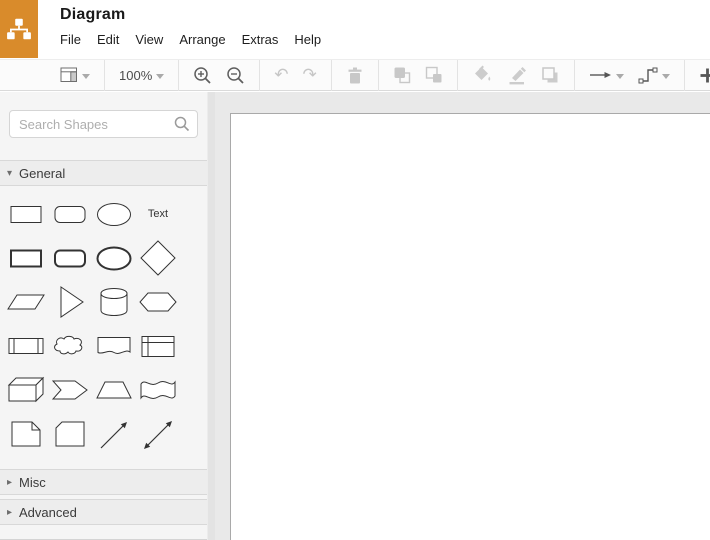 The width and height of the screenshot is (710, 540). I want to click on shape-bidirectional-arrow, so click(158, 434).